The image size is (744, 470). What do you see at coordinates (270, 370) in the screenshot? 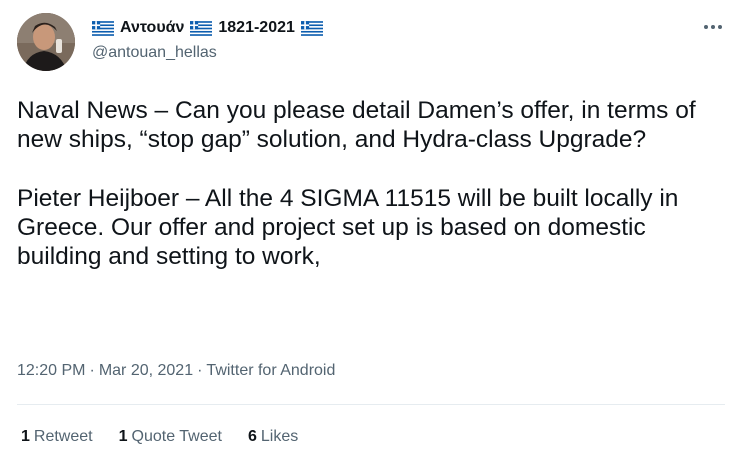
I see `tweet-source: Twitter for Android` at bounding box center [270, 370].